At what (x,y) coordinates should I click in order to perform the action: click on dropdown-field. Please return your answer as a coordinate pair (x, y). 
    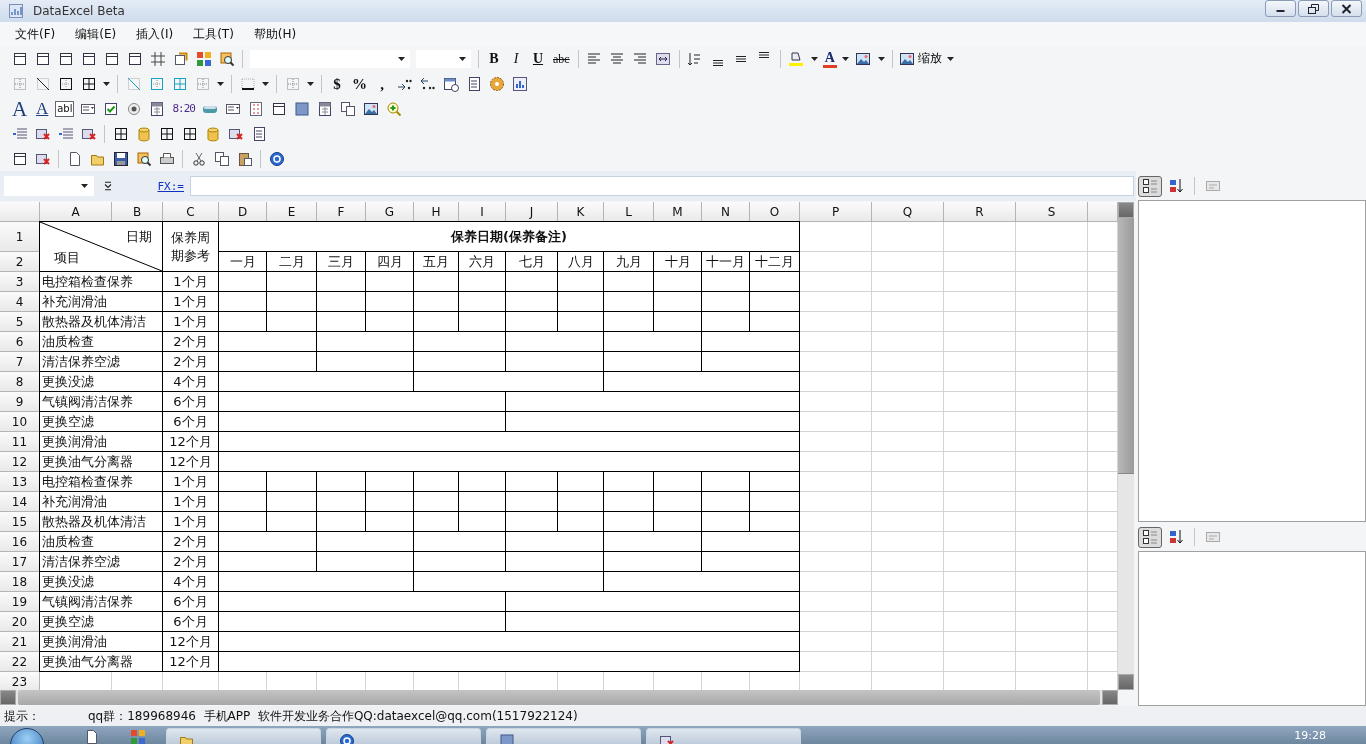
    Looking at the image, I should click on (443, 58).